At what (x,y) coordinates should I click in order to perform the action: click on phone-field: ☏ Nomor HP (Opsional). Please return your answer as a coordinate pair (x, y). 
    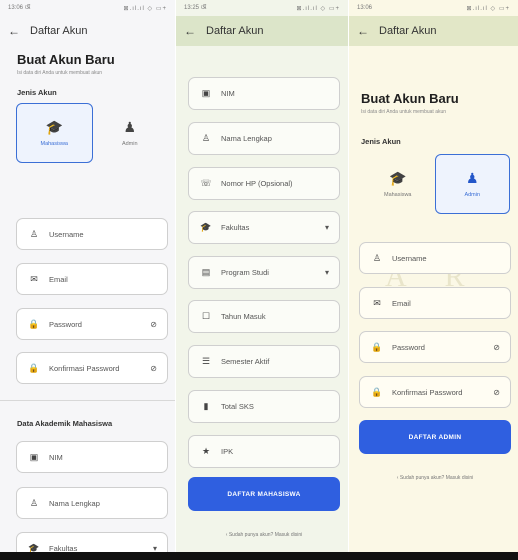
    Looking at the image, I should click on (264, 183).